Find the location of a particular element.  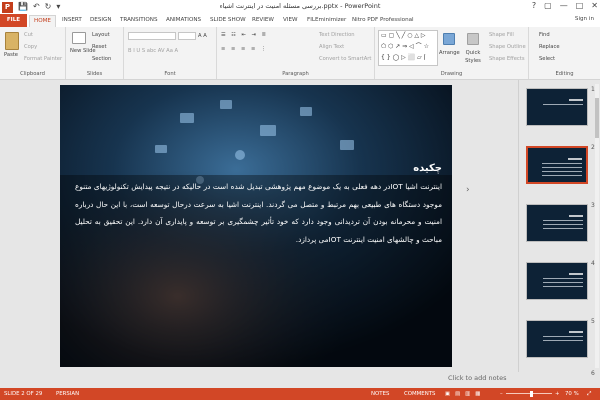

slide-thumbnails-pane: 1 2 3 4 5 6 is located at coordinates (559, 228).